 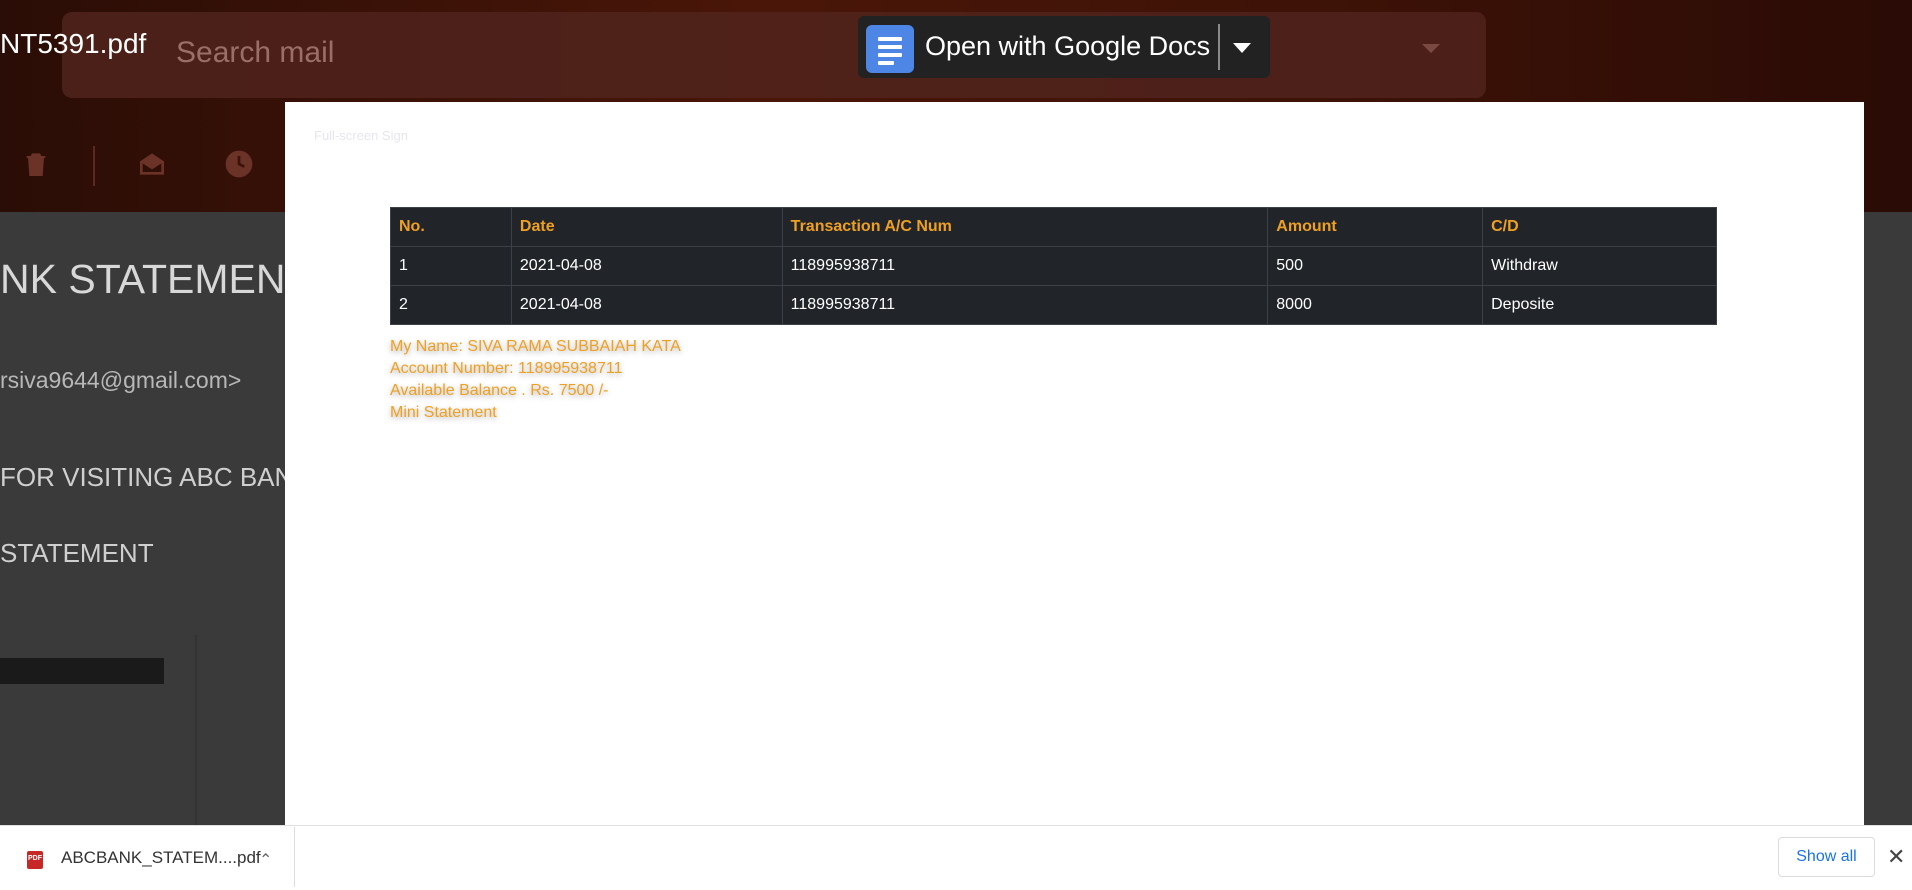 I want to click on close-icon: ✕, so click(x=1896, y=857).